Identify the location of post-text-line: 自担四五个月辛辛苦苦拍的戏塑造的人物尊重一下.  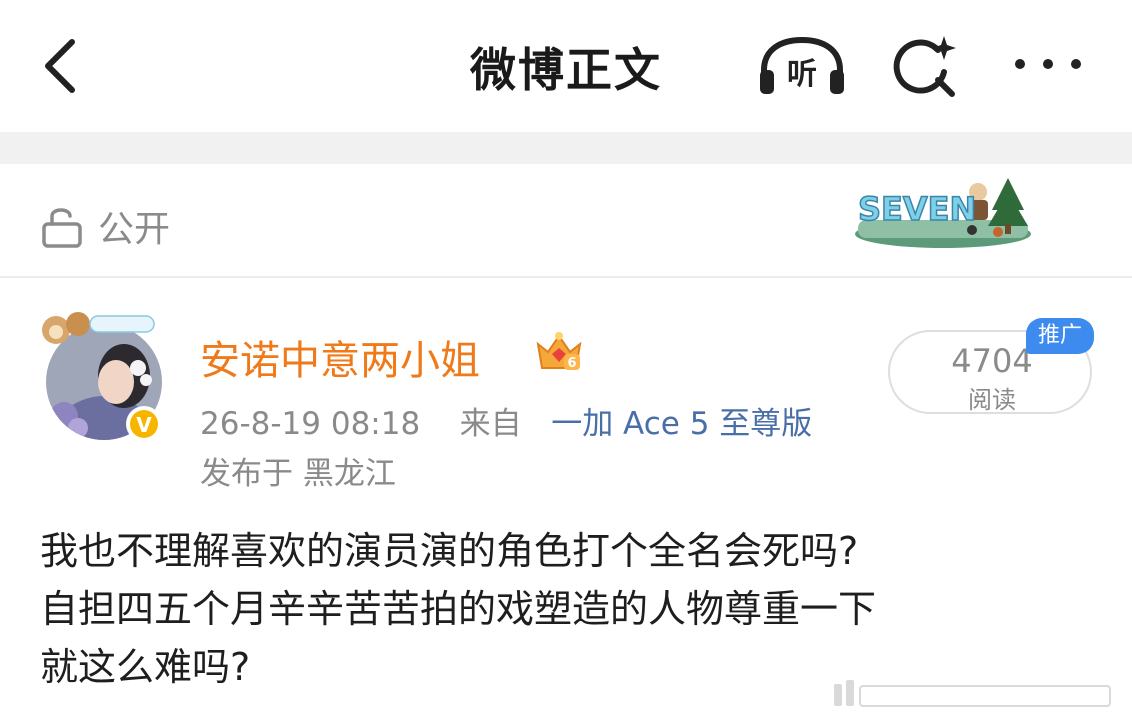
(458, 609).